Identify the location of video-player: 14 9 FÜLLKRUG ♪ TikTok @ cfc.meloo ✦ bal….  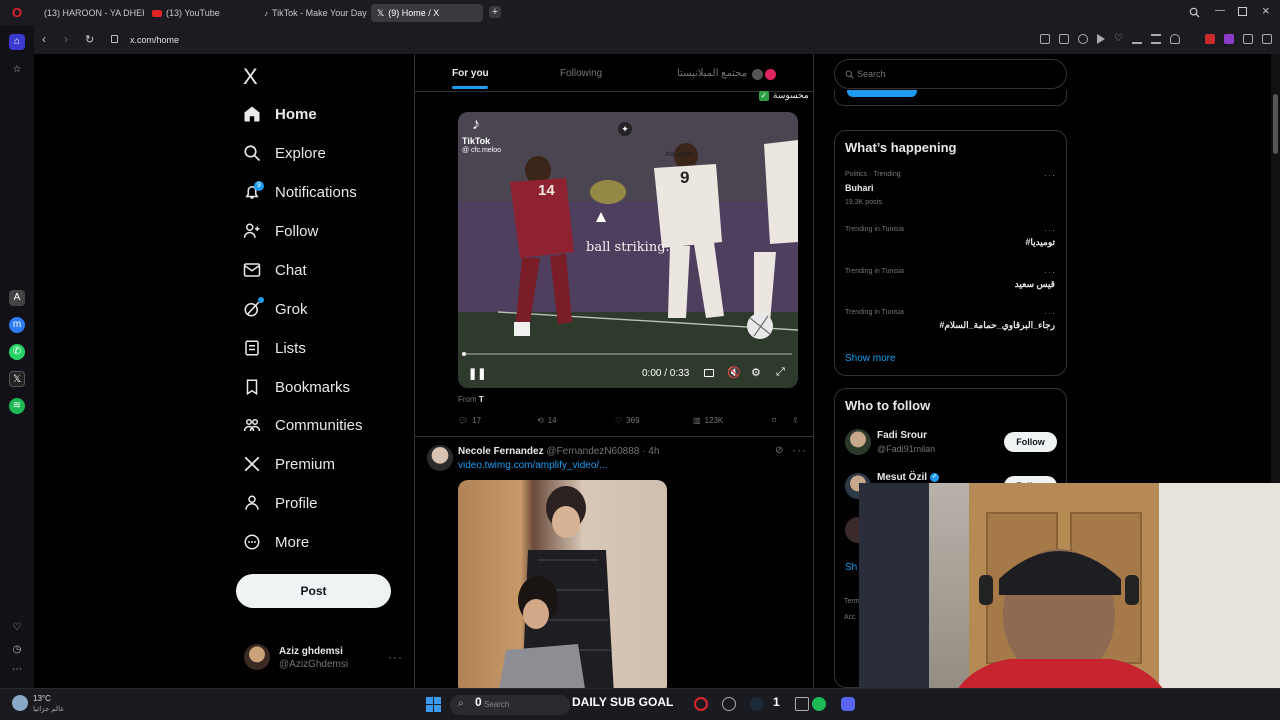
(628, 250).